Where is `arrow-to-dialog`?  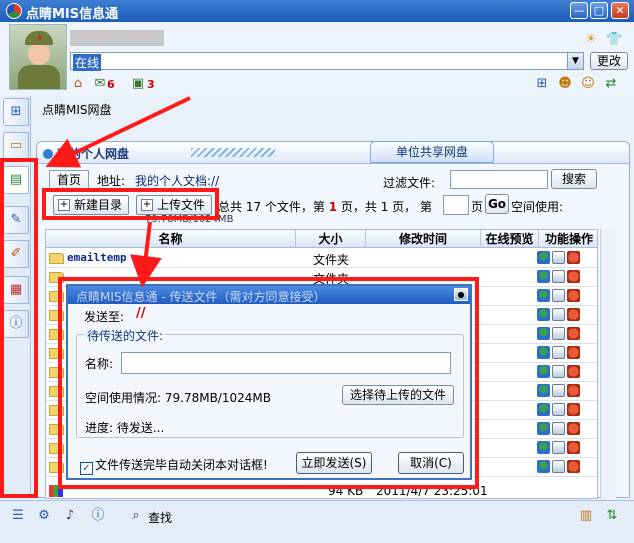 arrow-to-dialog is located at coordinates (146, 254).